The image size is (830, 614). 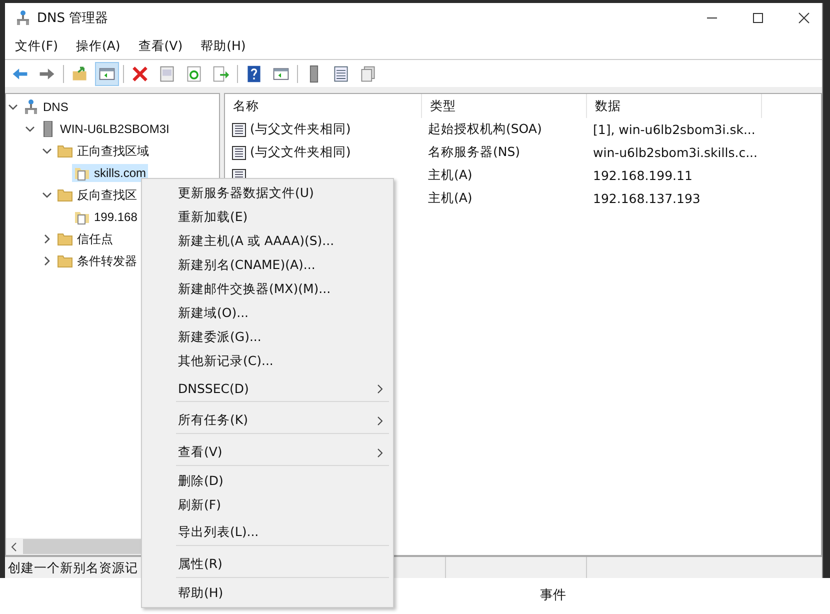 I want to click on menu-item: 删除(D), so click(x=267, y=481).